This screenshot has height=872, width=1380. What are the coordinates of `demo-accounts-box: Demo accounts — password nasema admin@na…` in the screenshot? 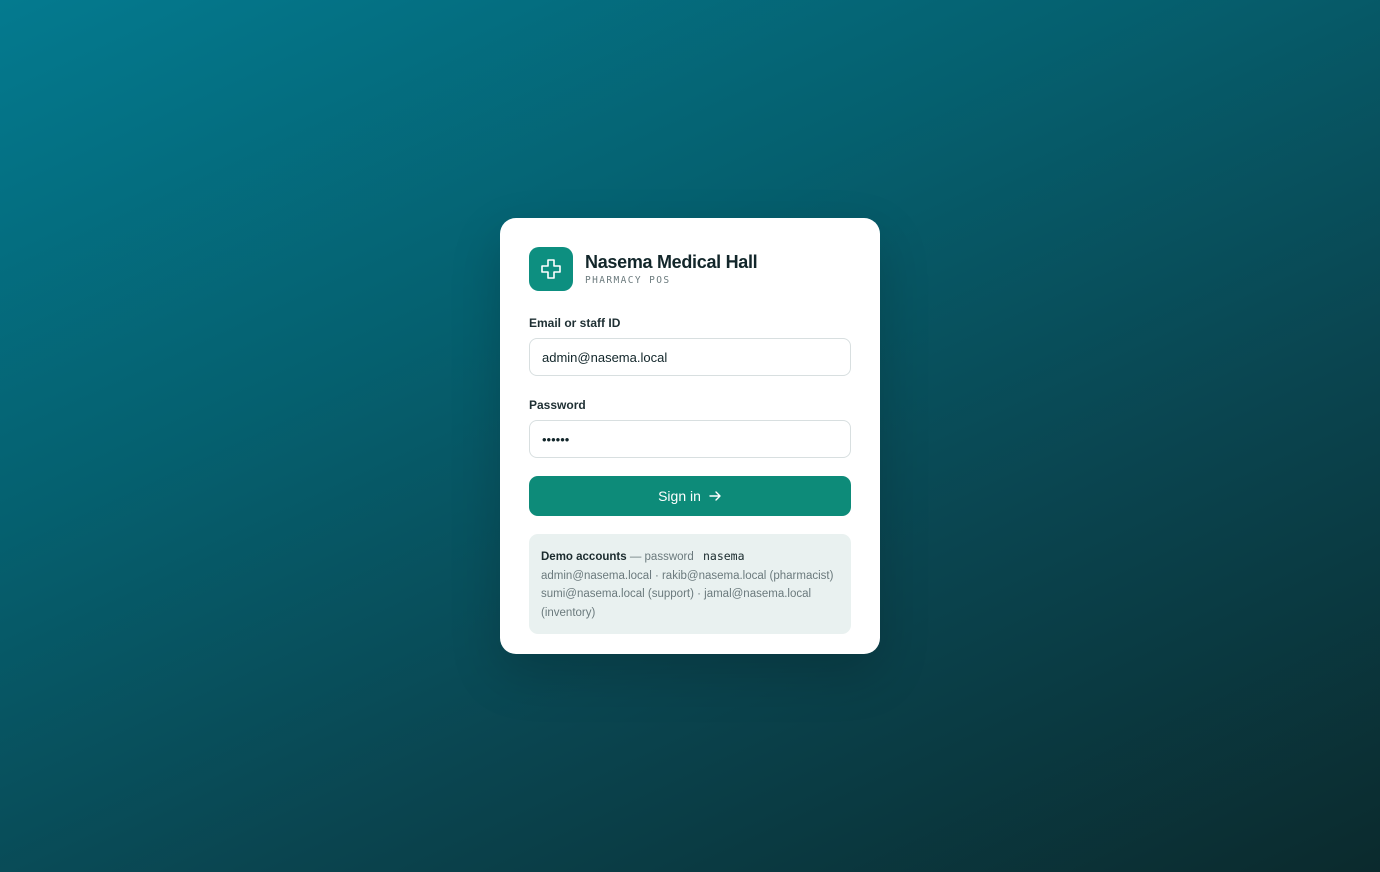 It's located at (690, 584).